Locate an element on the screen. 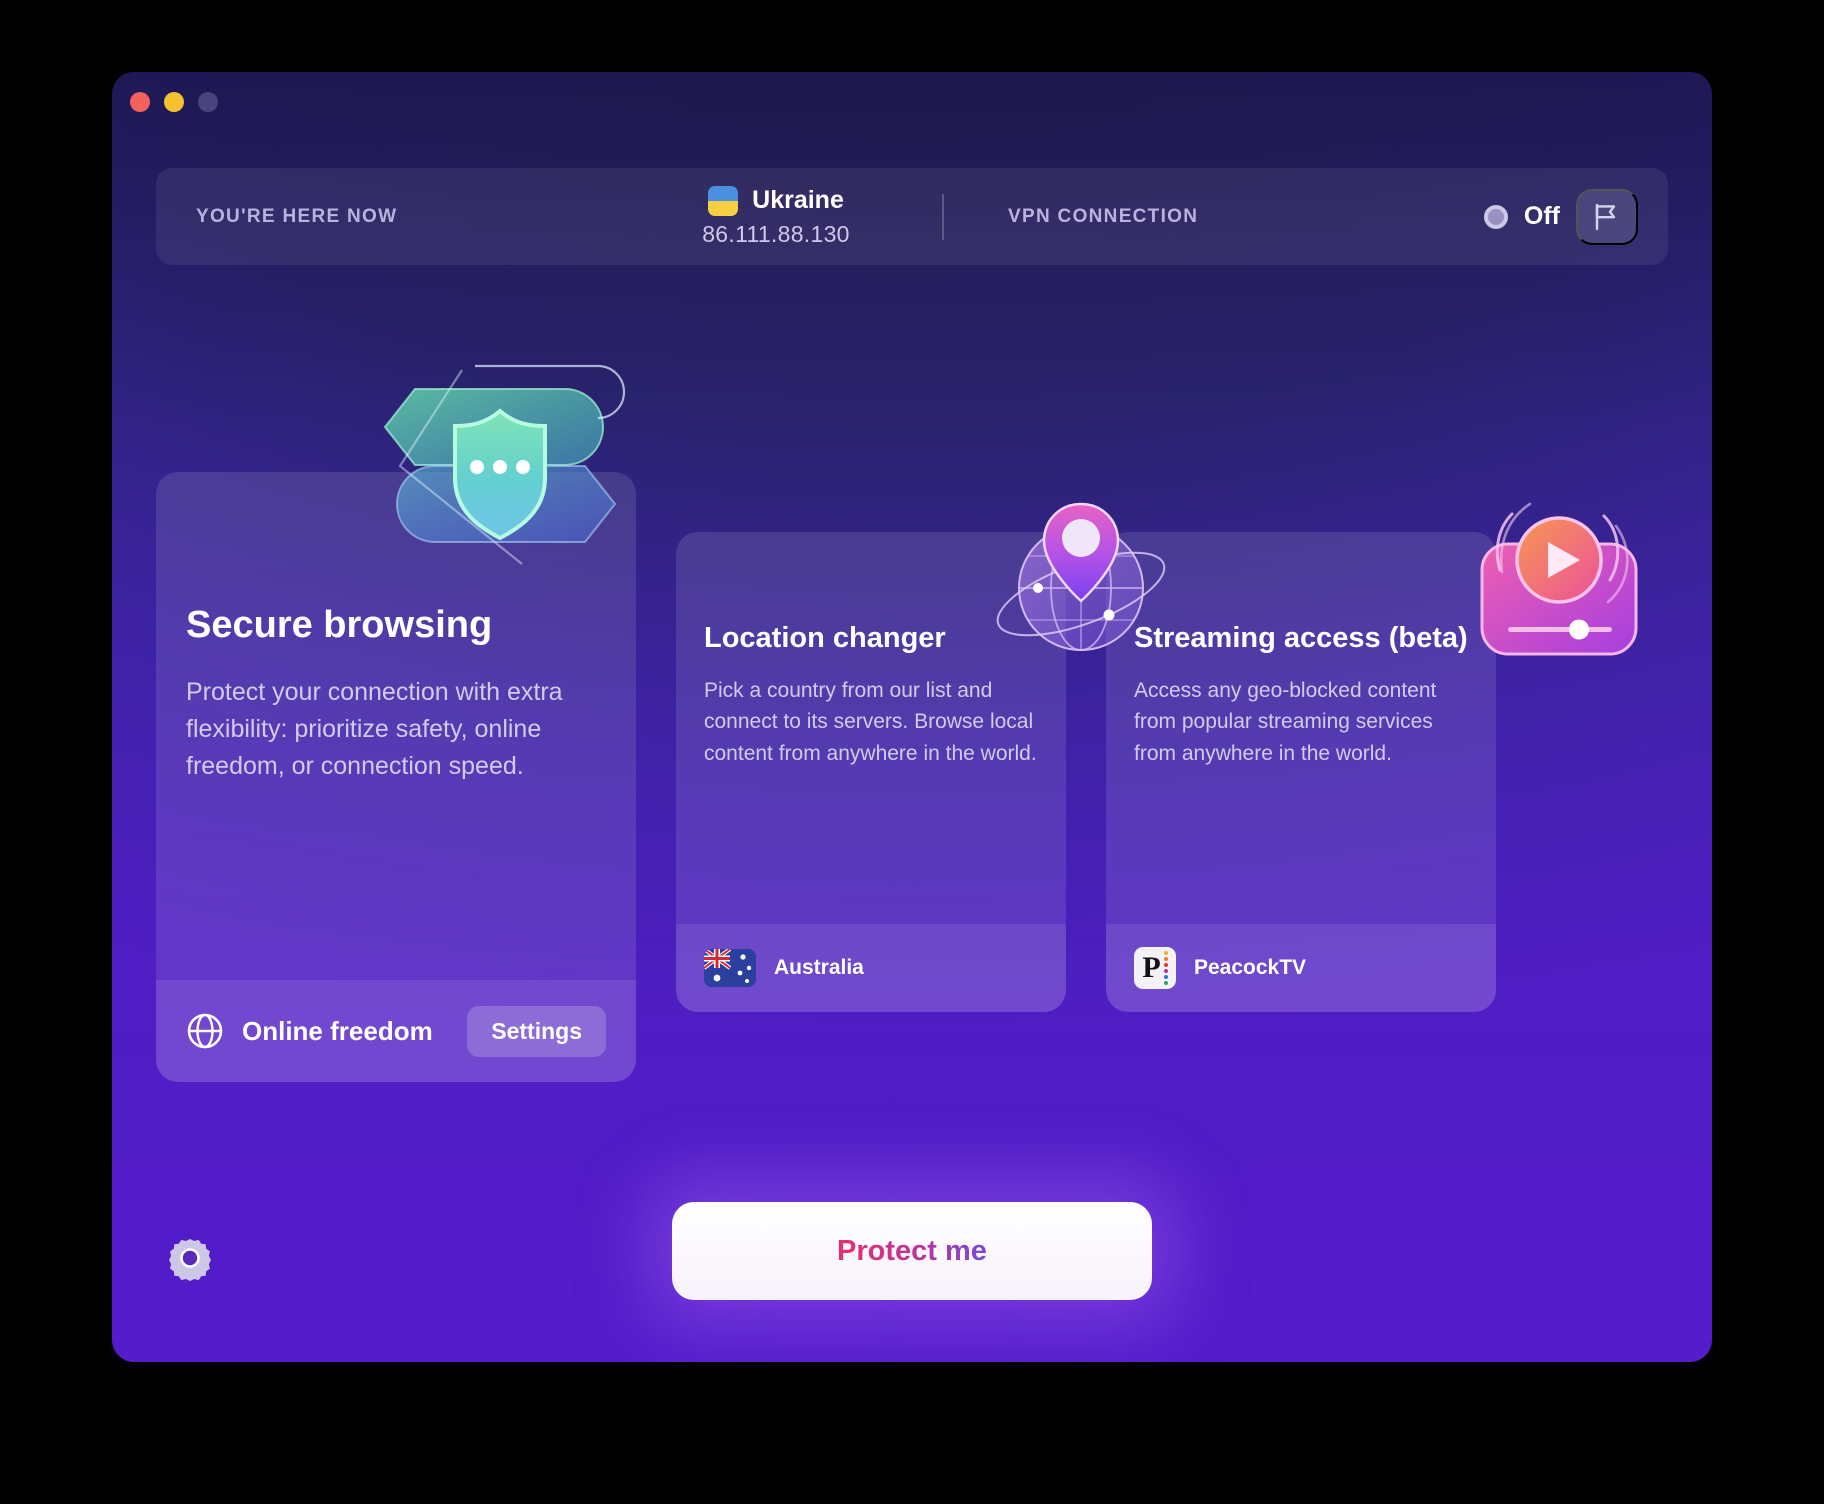  primary-action-wrap: Protect me is located at coordinates (912, 1251).